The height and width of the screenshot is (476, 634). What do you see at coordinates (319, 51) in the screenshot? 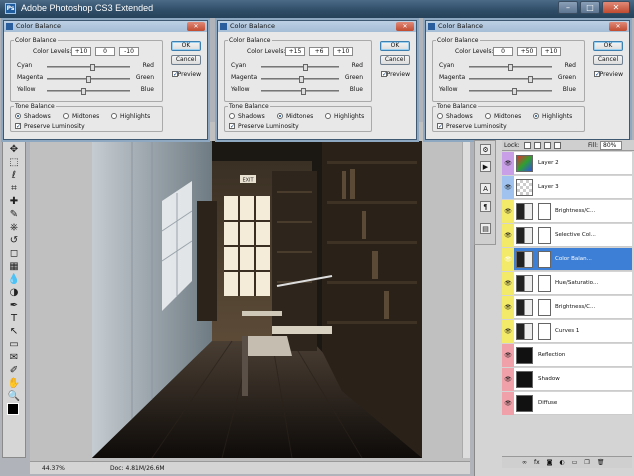
I see `color-level-input: +6` at bounding box center [319, 51].